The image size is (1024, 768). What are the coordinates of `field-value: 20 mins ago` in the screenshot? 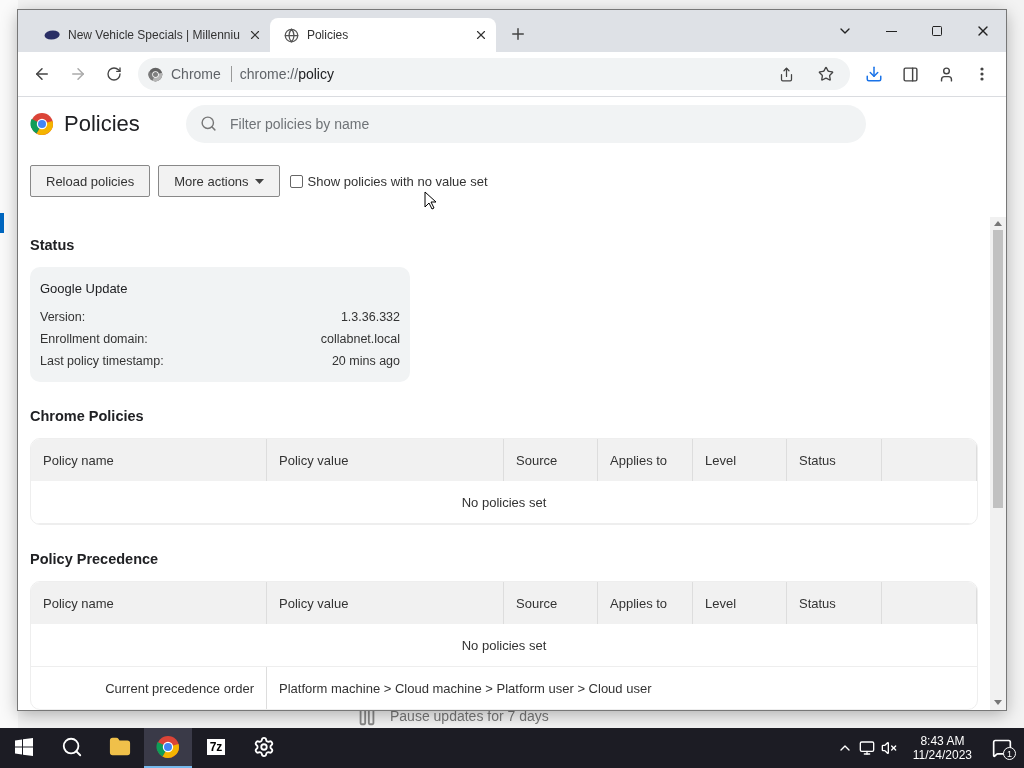 It's located at (365, 361).